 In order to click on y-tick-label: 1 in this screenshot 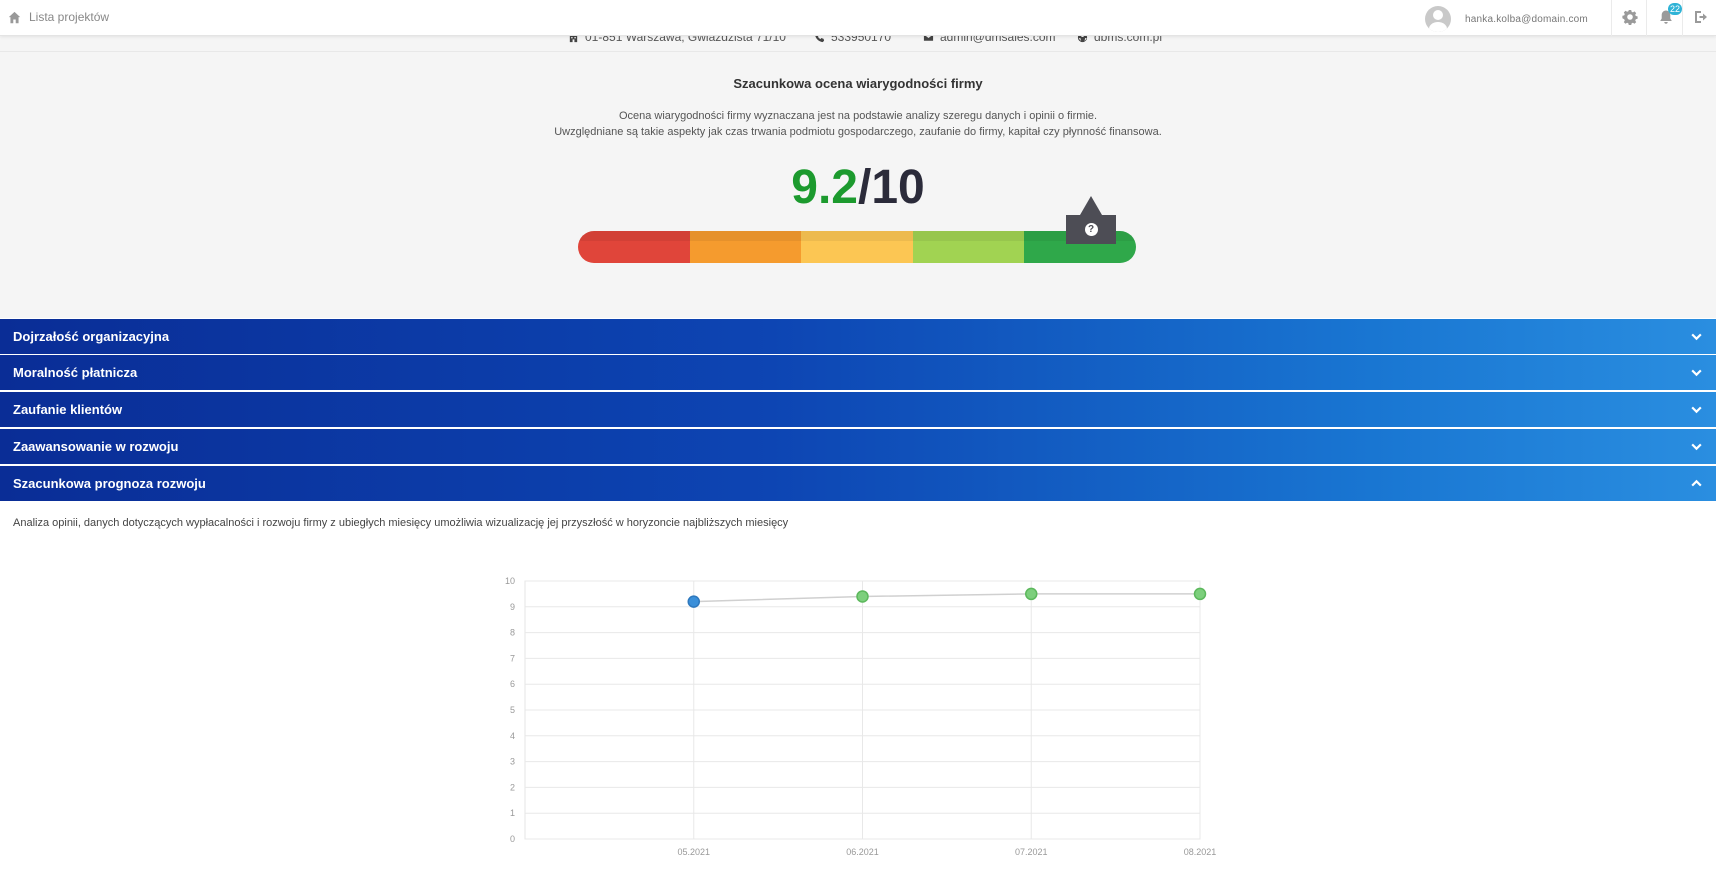, I will do `click(512, 813)`.